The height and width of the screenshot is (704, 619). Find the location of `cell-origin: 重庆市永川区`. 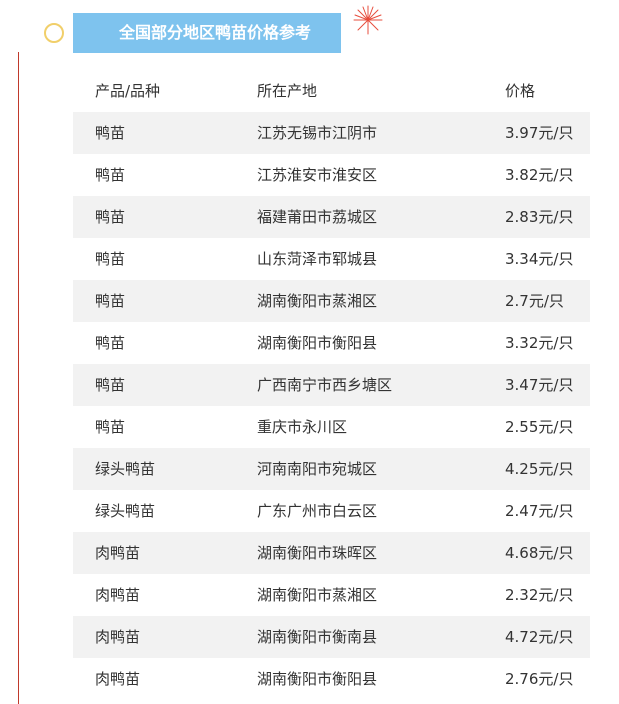

cell-origin: 重庆市永川区 is located at coordinates (302, 427).